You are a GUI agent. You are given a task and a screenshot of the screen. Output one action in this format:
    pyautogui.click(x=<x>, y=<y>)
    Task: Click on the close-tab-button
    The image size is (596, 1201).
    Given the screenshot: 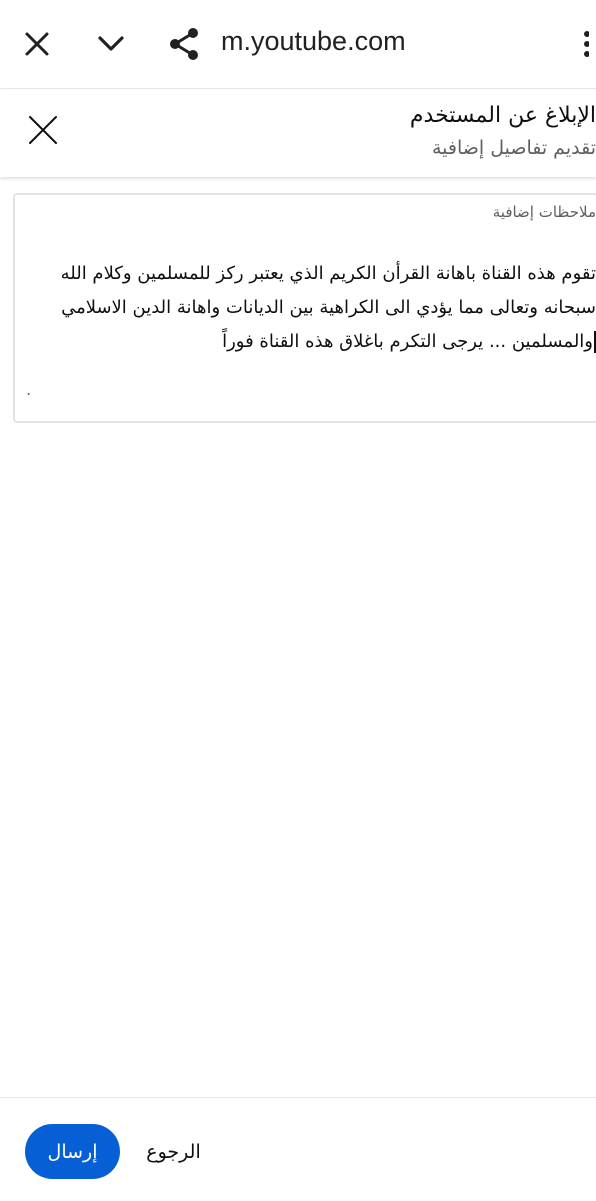 What is the action you would take?
    pyautogui.click(x=37, y=44)
    